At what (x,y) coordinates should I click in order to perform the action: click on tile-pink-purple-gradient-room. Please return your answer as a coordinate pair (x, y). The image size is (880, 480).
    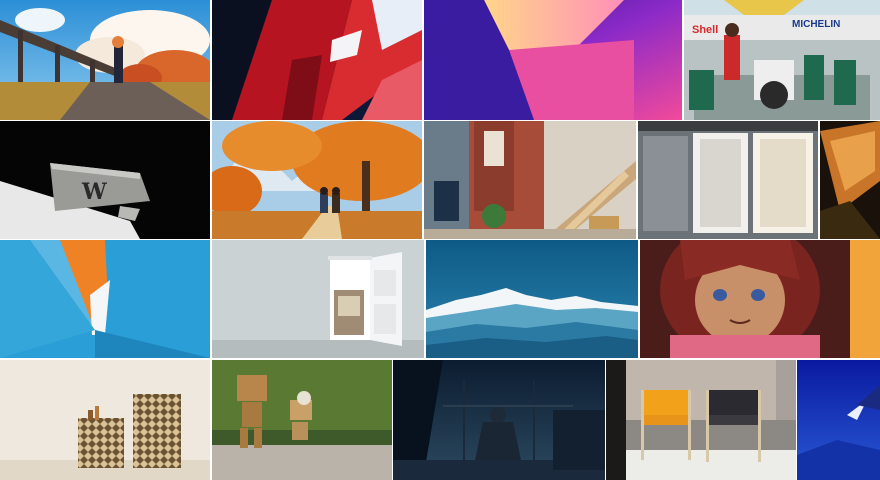
    Looking at the image, I should click on (553, 60).